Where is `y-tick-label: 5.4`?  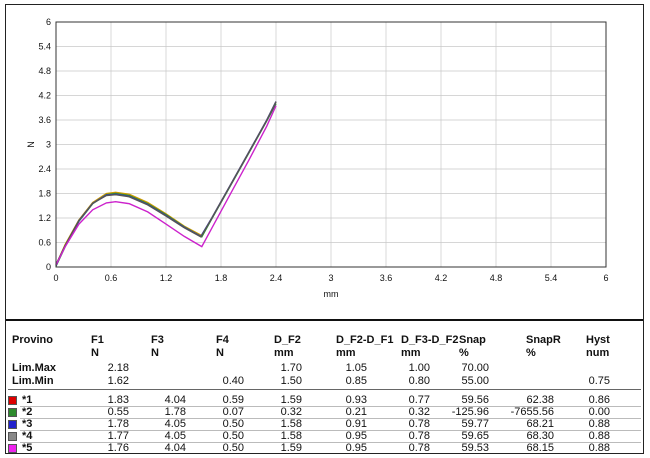
y-tick-label: 5.4 is located at coordinates (44, 47).